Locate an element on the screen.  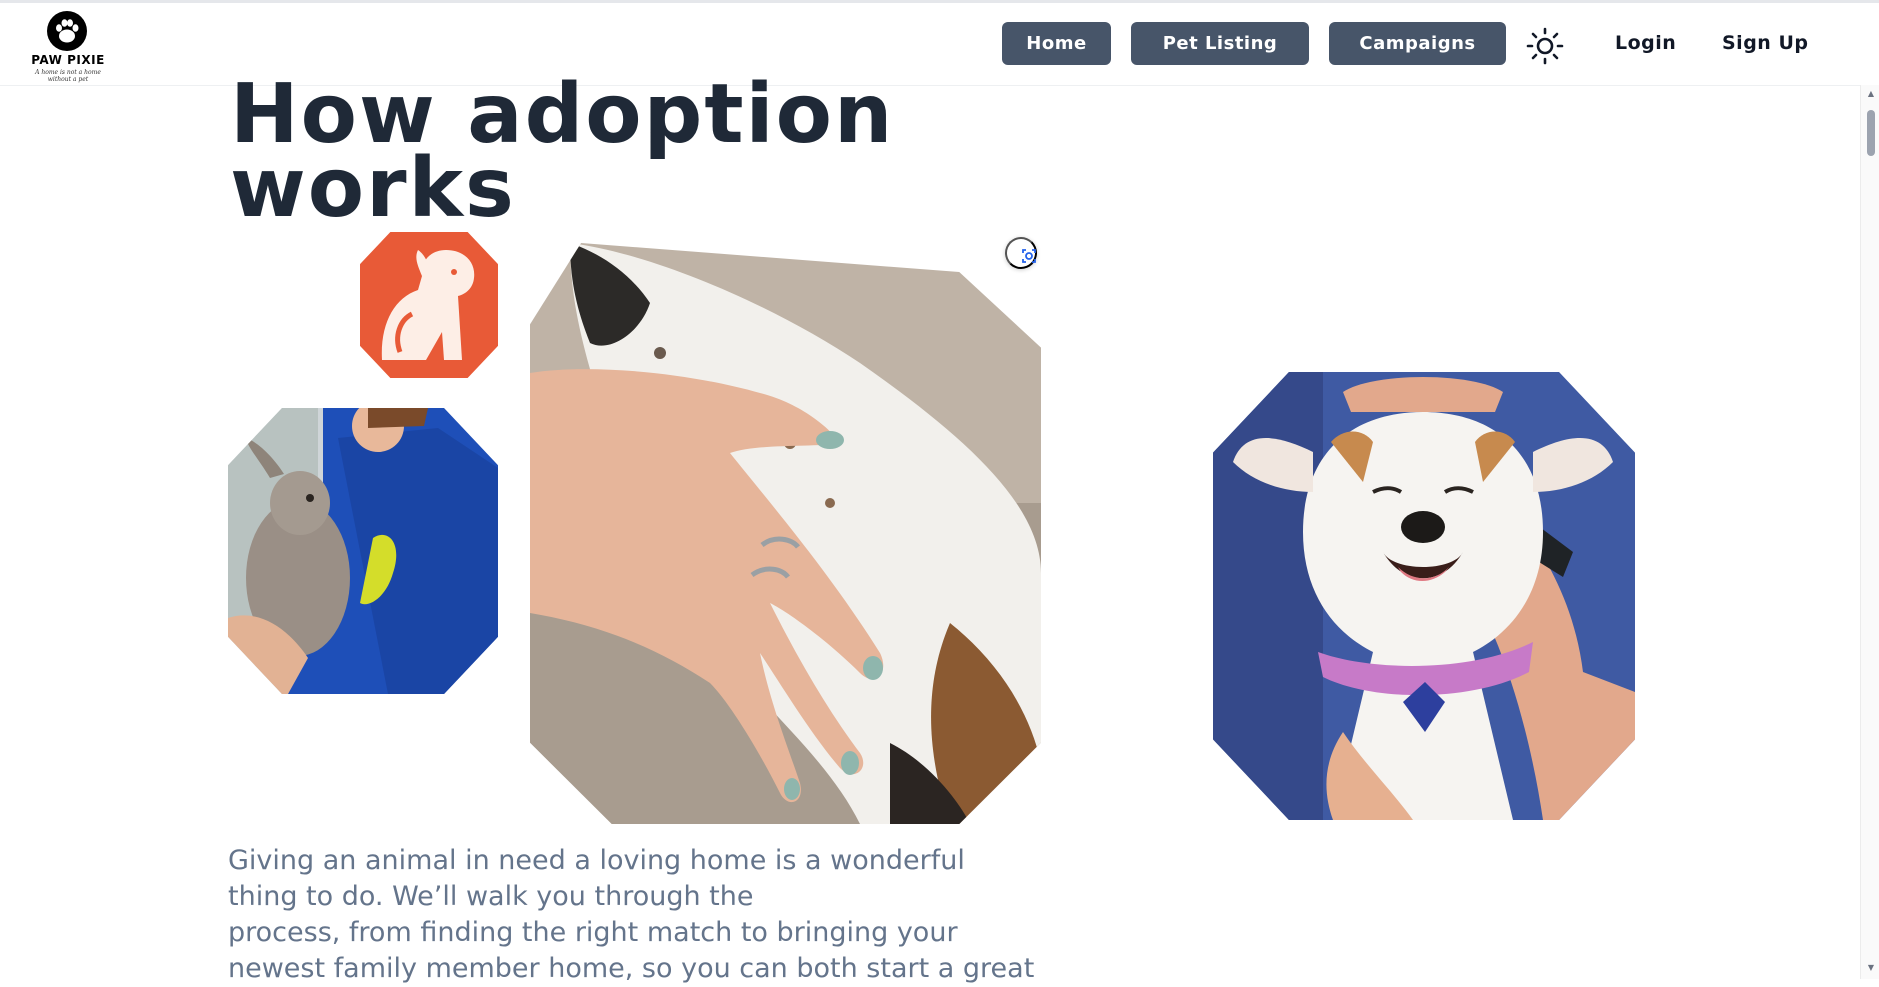
nav-pet-listing-button: Pet Listing is located at coordinates (1220, 43).